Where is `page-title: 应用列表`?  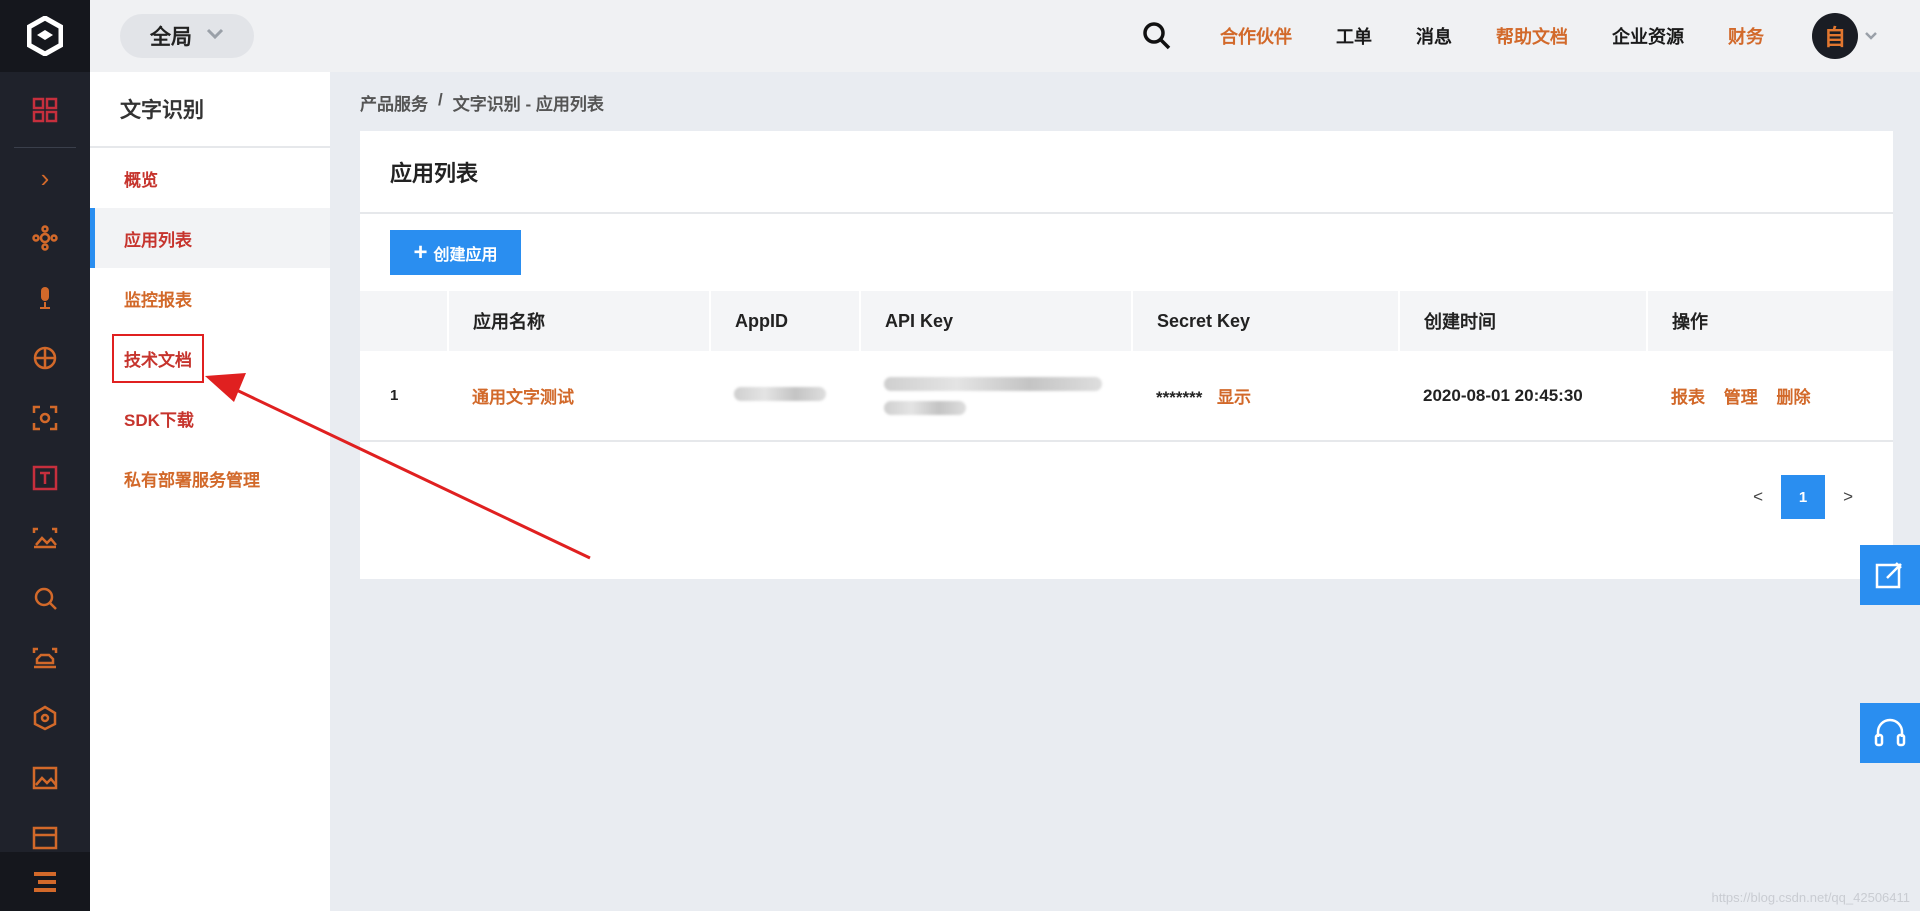 page-title: 应用列表 is located at coordinates (1126, 172).